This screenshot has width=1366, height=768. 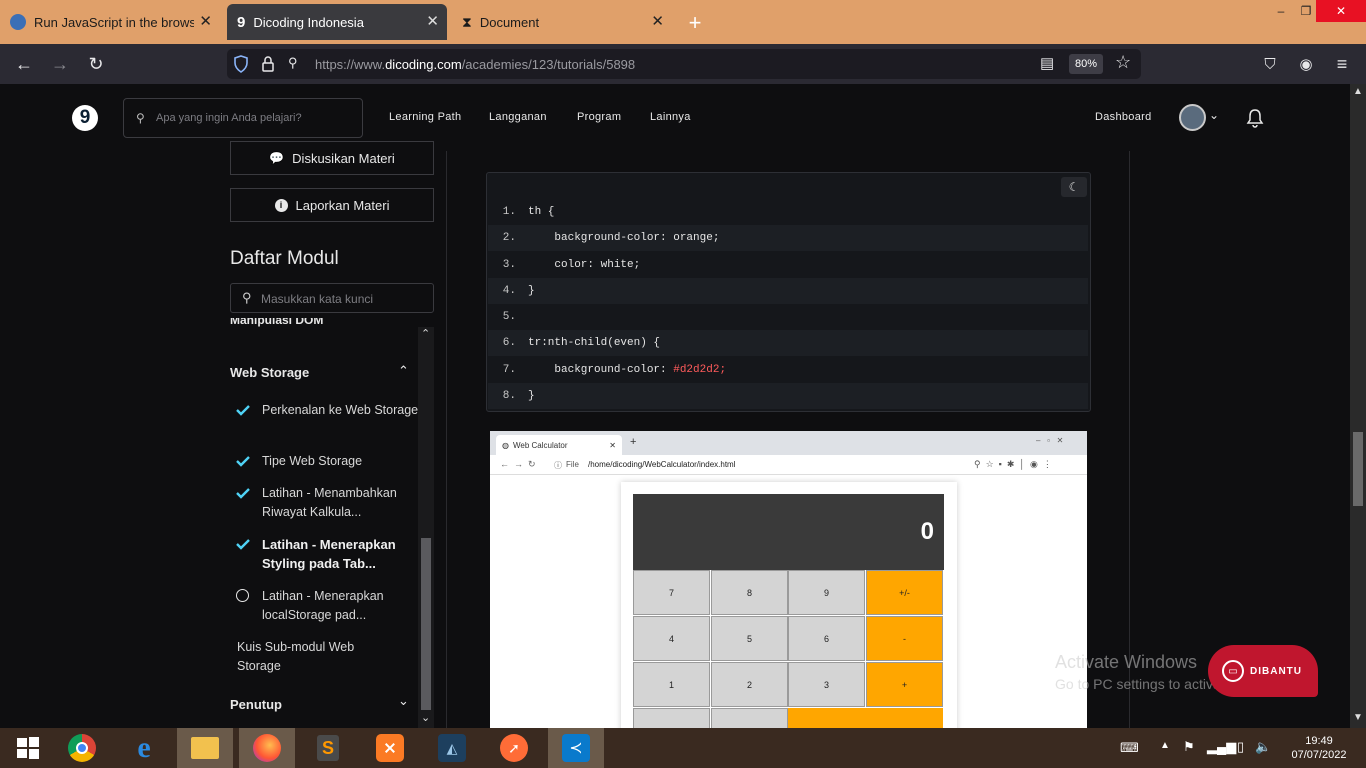 What do you see at coordinates (670, 117) in the screenshot?
I see `nav-lainnya: Lainnya` at bounding box center [670, 117].